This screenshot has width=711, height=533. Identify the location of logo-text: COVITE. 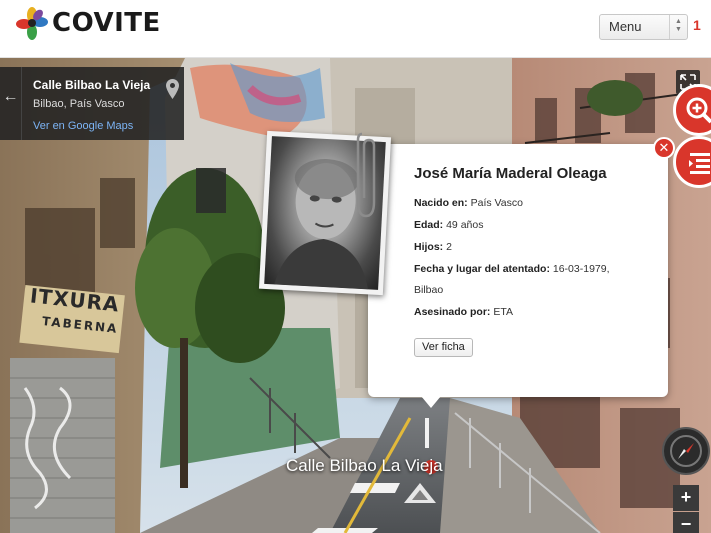
(106, 23).